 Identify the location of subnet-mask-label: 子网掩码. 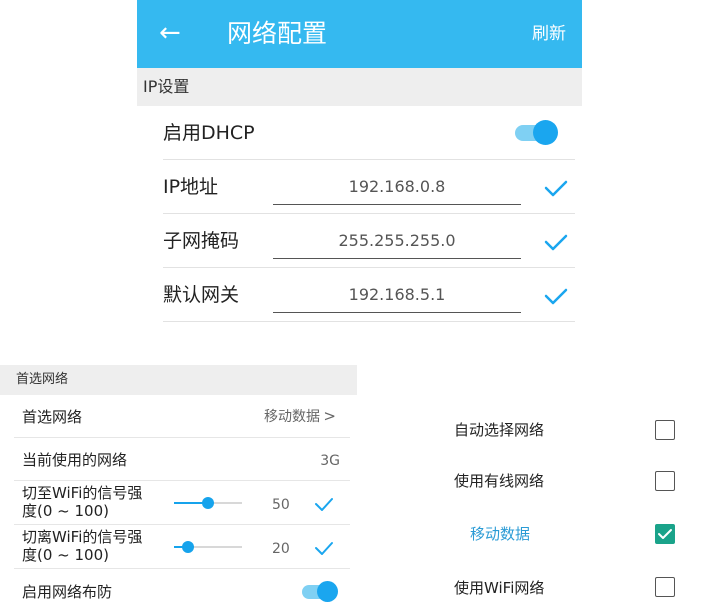
(201, 241).